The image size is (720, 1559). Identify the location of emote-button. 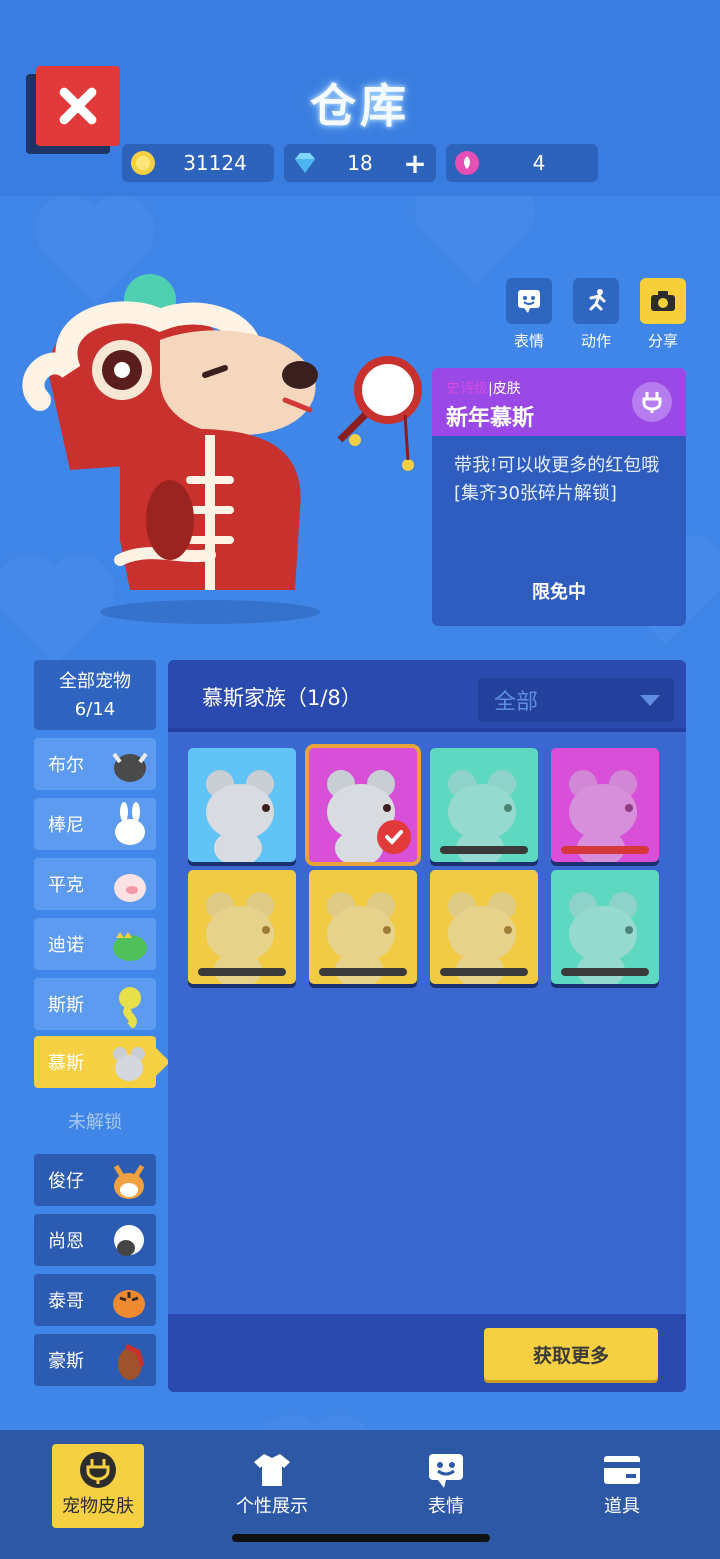
(529, 301).